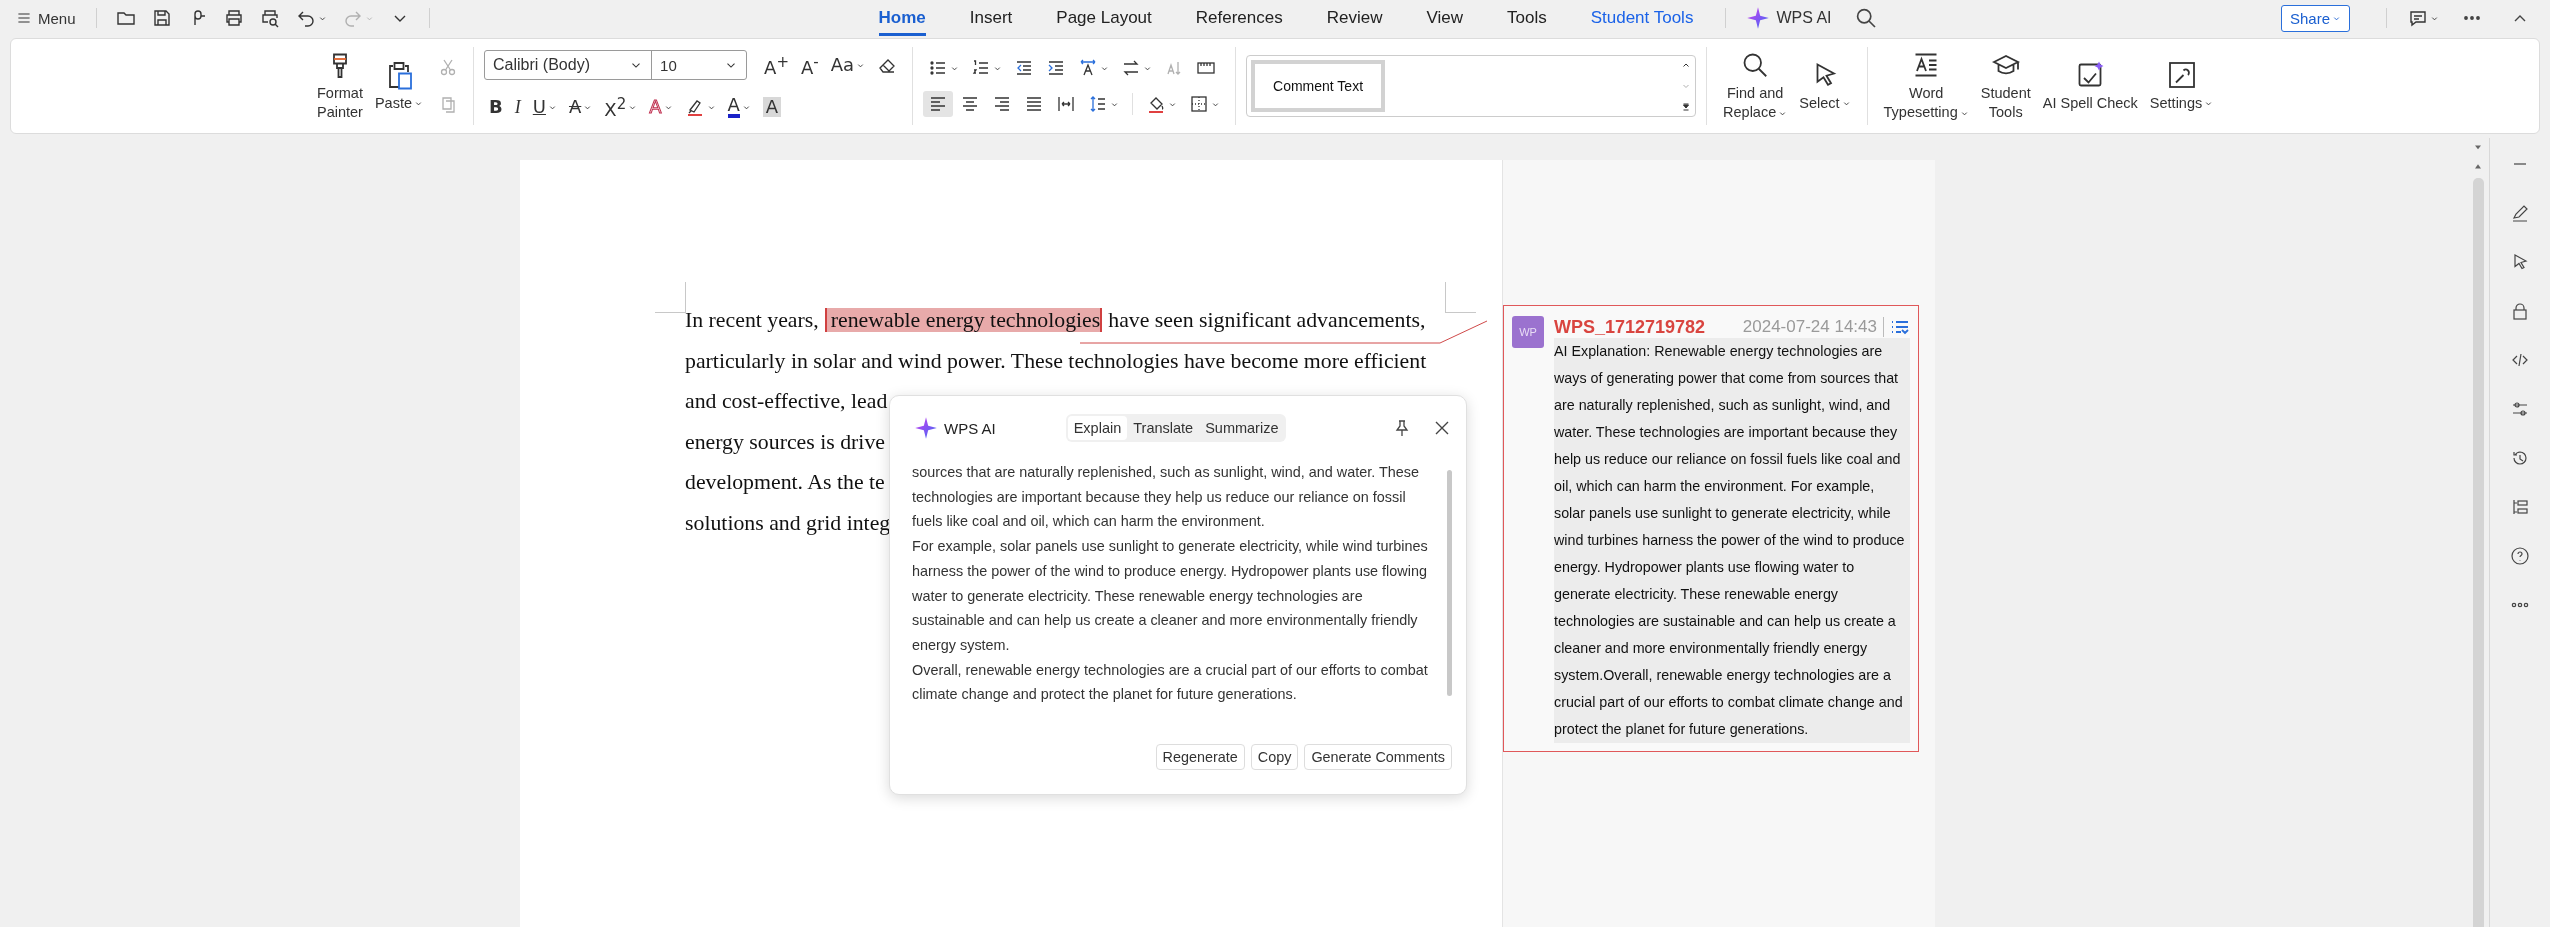  I want to click on ribbon-tab: Student Tools, so click(1642, 18).